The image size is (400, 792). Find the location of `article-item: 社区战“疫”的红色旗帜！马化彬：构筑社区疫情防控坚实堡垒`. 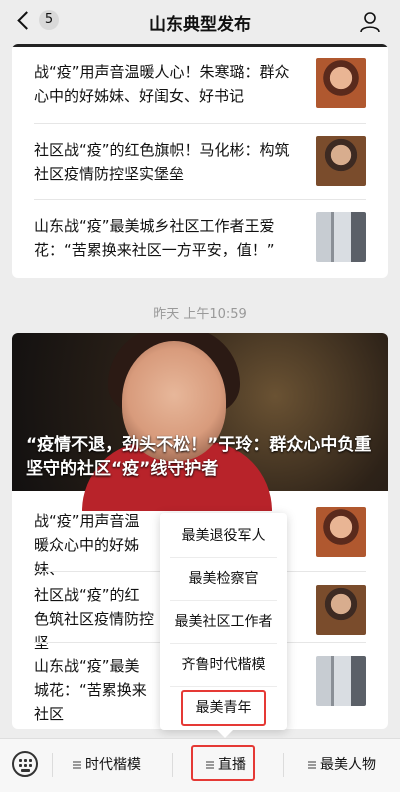

article-item: 社区战“疫”的红色旗帜！马化彬：构筑社区疫情防控坚实堡垒 is located at coordinates (200, 162).